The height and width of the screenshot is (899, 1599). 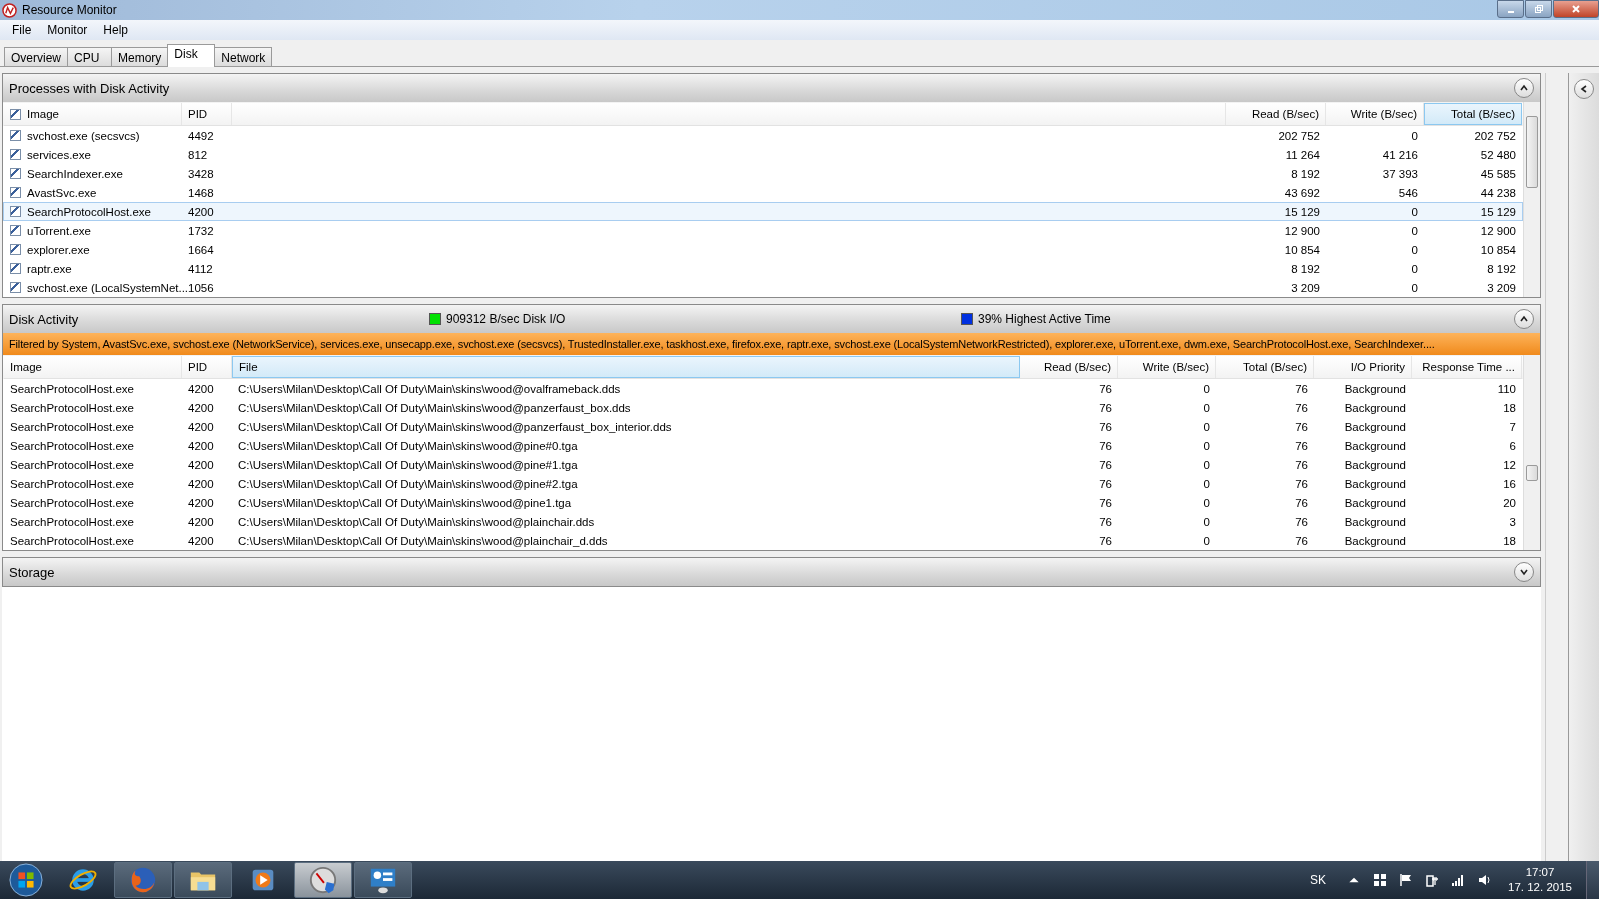 What do you see at coordinates (22, 30) in the screenshot?
I see `menu-item: File` at bounding box center [22, 30].